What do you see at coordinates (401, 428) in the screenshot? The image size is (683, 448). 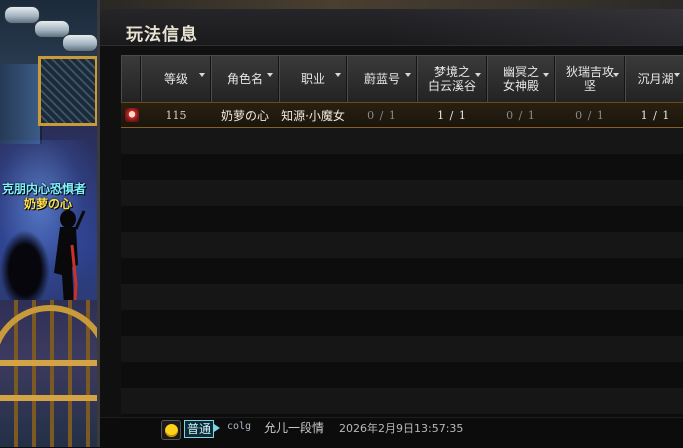 I see `chat-timestamp: 2026年2月9日13:57:35` at bounding box center [401, 428].